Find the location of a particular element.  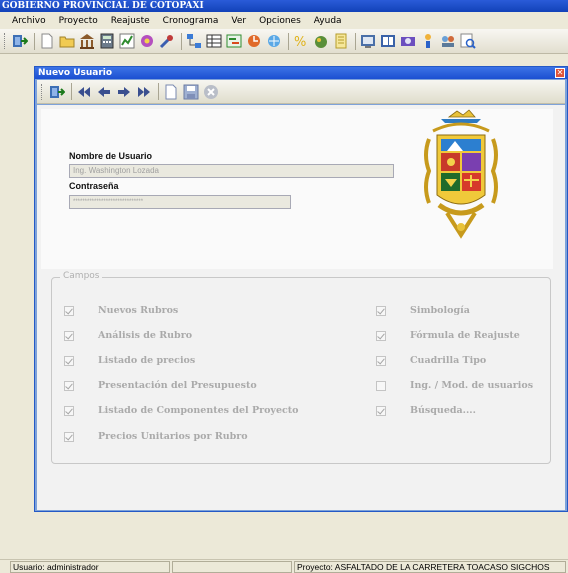

new-record-icon is located at coordinates (170, 91).